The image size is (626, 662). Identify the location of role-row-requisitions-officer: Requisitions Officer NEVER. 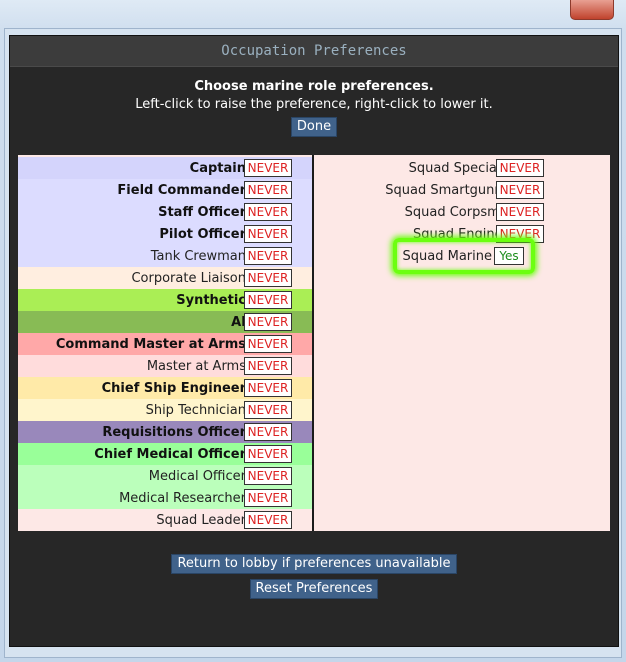
(165, 432).